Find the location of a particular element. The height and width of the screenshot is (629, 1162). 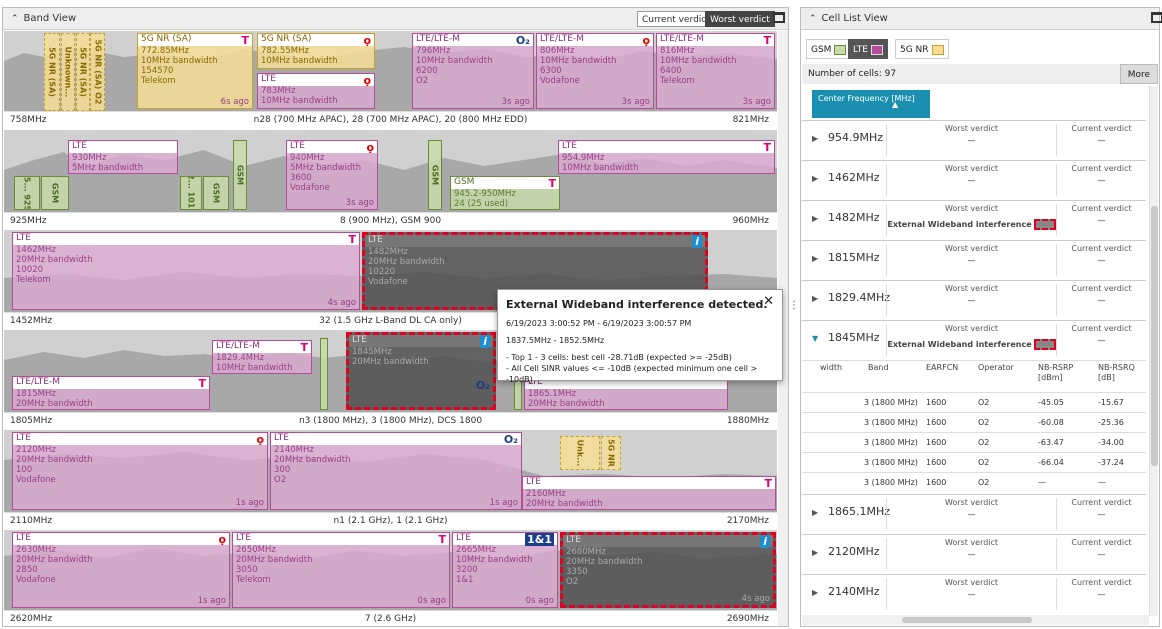

hscrollbar-thumb is located at coordinates (967, 620).